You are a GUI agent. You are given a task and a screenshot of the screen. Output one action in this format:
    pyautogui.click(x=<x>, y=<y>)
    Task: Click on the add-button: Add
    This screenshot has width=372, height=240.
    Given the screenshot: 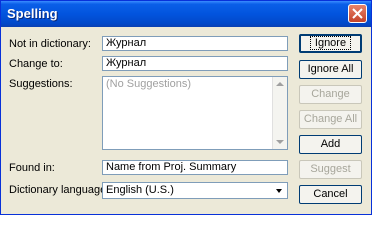 What is the action you would take?
    pyautogui.click(x=330, y=144)
    